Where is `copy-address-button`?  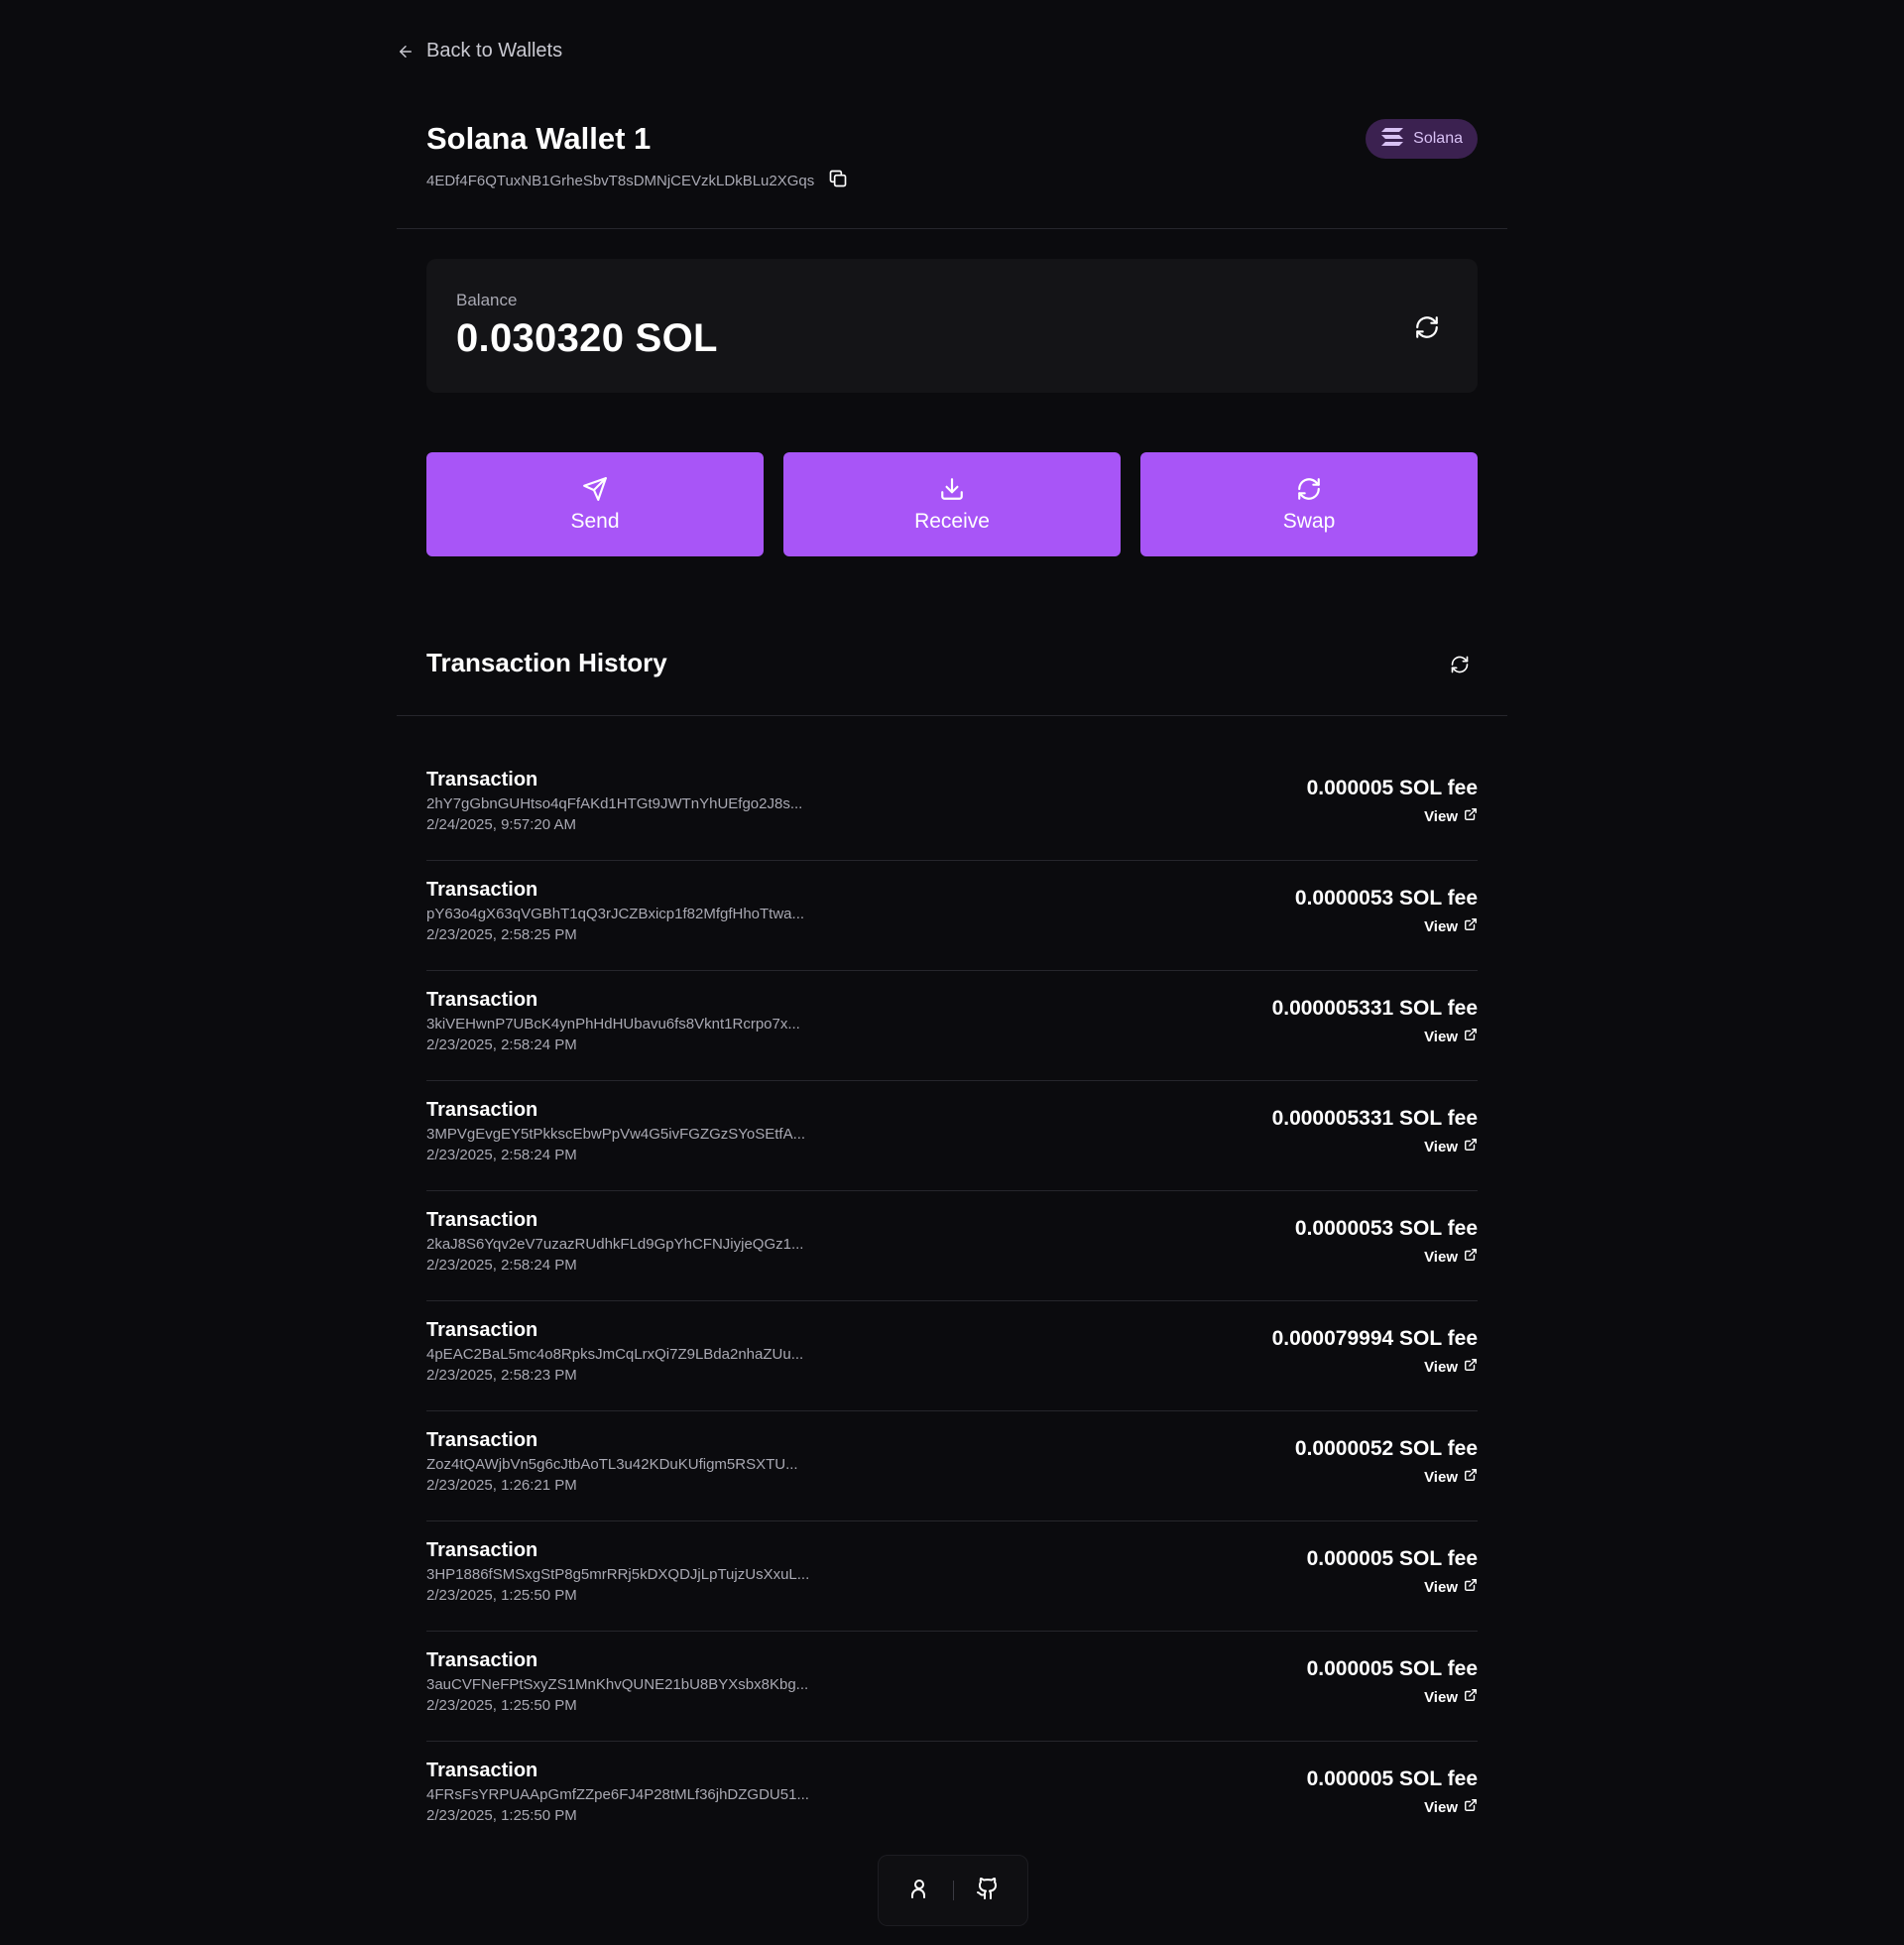
copy-address-button is located at coordinates (838, 181).